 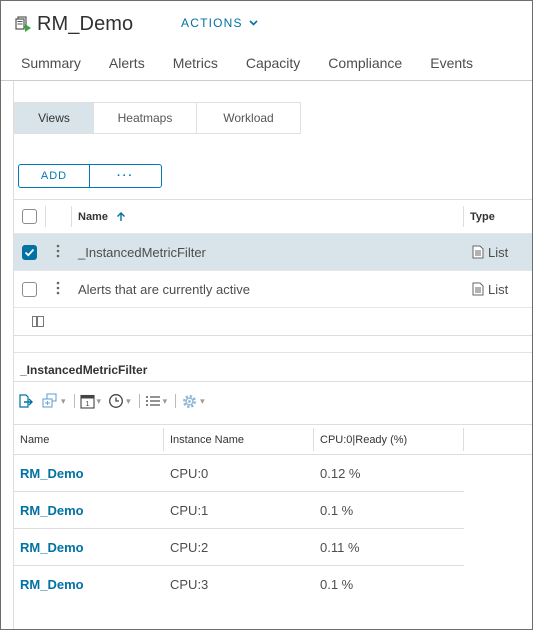 What do you see at coordinates (142, 252) in the screenshot?
I see `view-name: _InstancedMetricFilter` at bounding box center [142, 252].